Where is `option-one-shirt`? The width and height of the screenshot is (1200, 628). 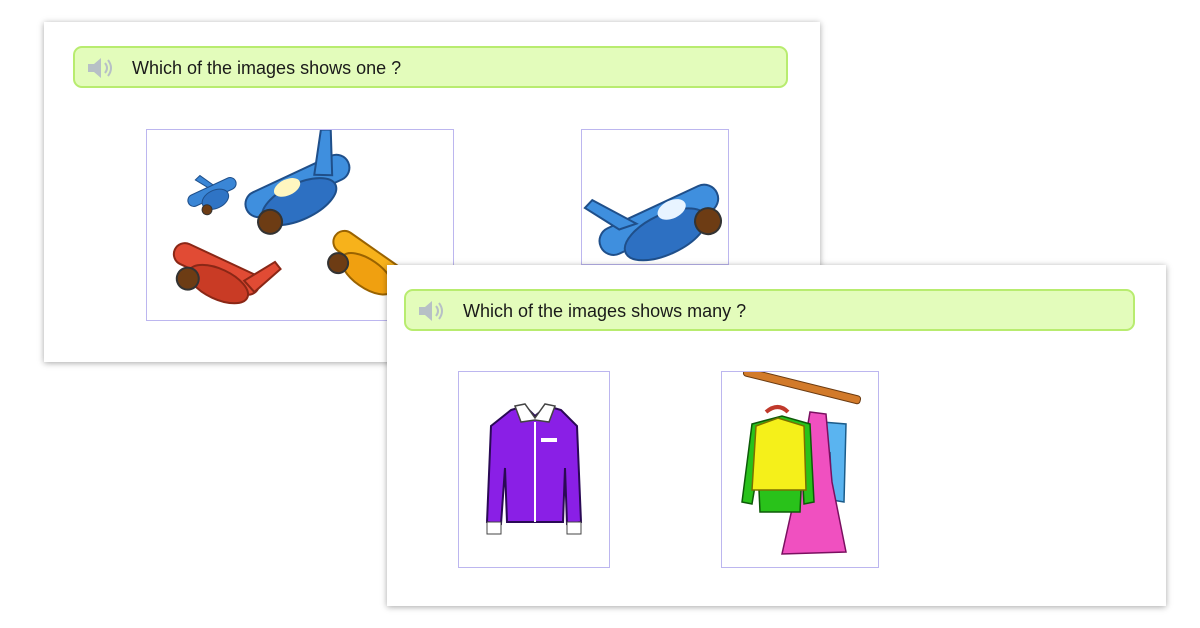 option-one-shirt is located at coordinates (534, 469).